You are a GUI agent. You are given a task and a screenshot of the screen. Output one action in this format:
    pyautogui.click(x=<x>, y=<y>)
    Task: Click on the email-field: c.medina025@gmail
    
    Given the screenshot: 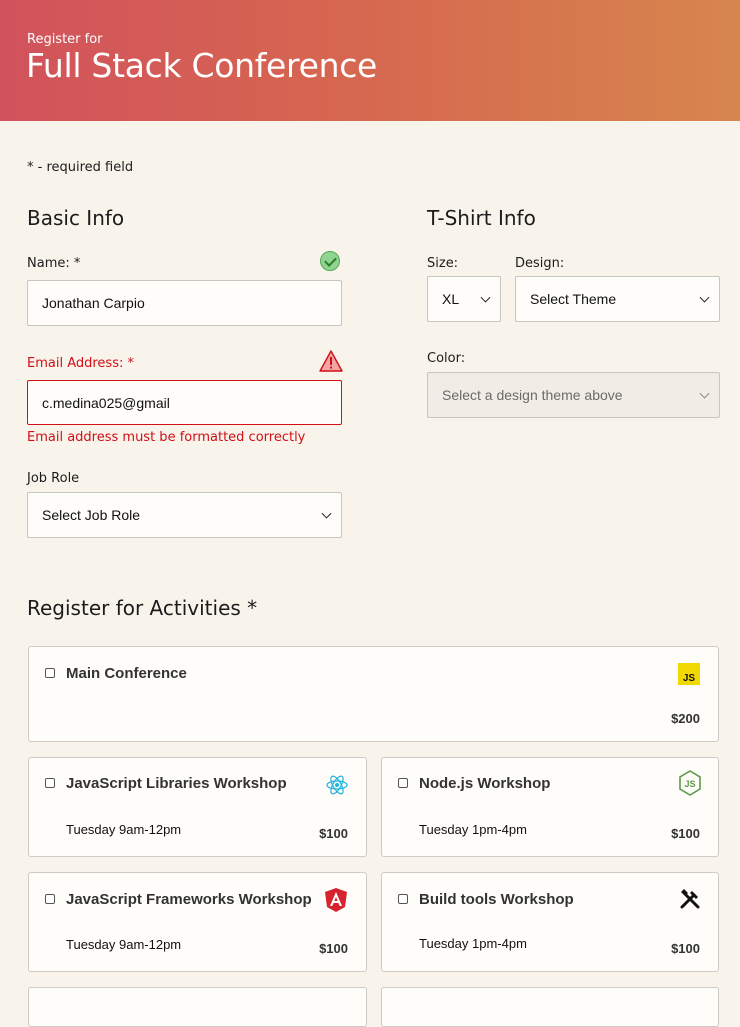 What is the action you would take?
    pyautogui.click(x=184, y=402)
    